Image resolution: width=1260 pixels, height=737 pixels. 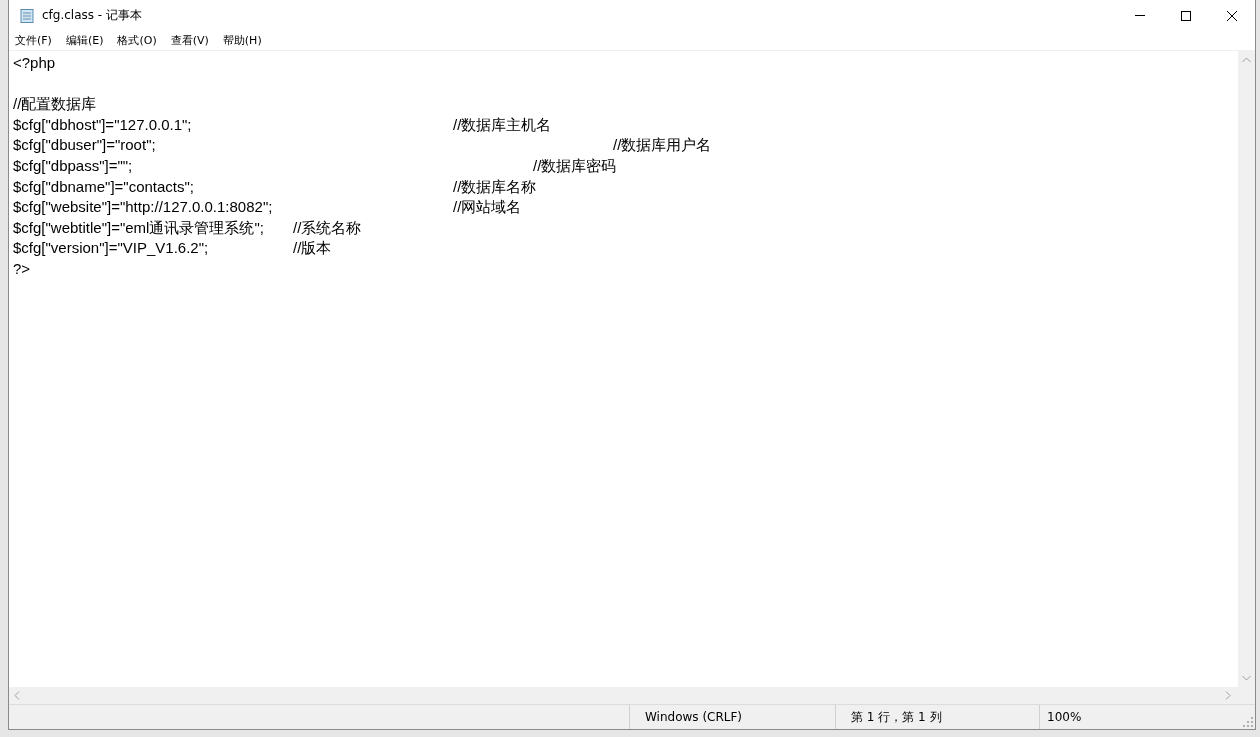 What do you see at coordinates (1232, 15) in the screenshot?
I see `close-icon` at bounding box center [1232, 15].